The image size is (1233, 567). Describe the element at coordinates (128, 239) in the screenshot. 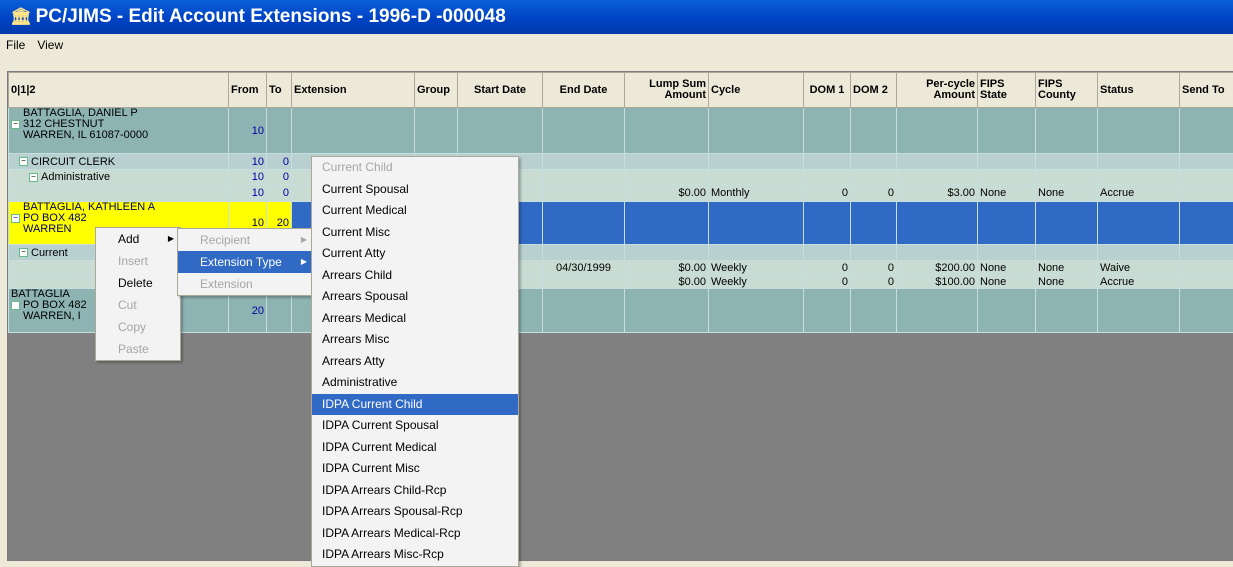

I see `menu-add-label: Add` at that location.